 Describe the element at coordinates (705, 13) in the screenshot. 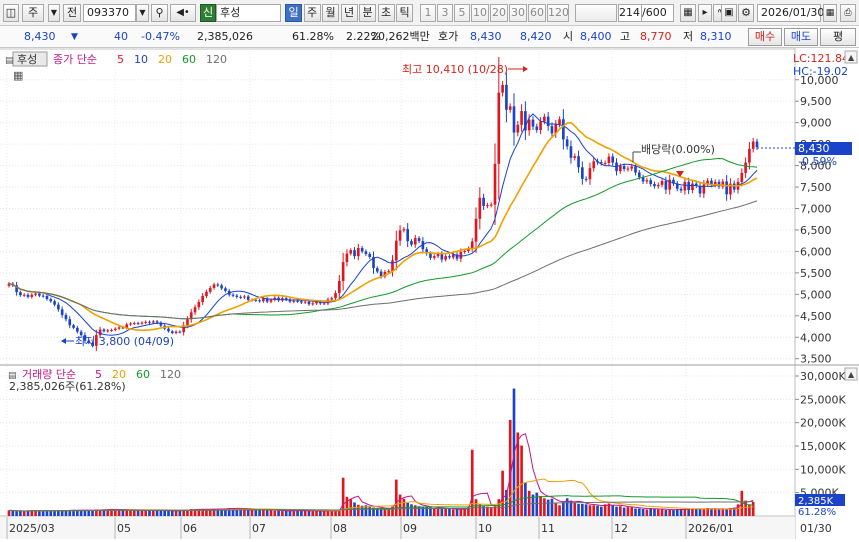

I see `scroll-arrow-icon: ▸` at that location.